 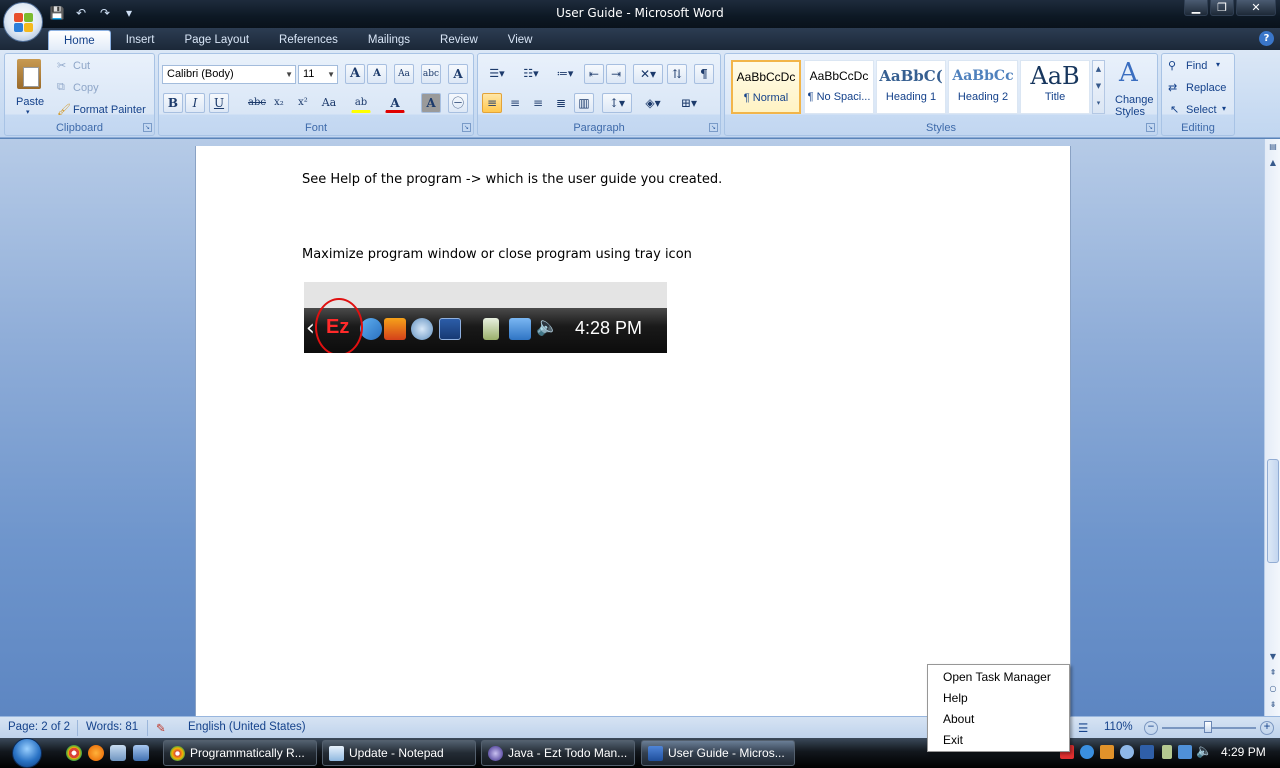 I want to click on tab-home: Home, so click(x=79, y=40).